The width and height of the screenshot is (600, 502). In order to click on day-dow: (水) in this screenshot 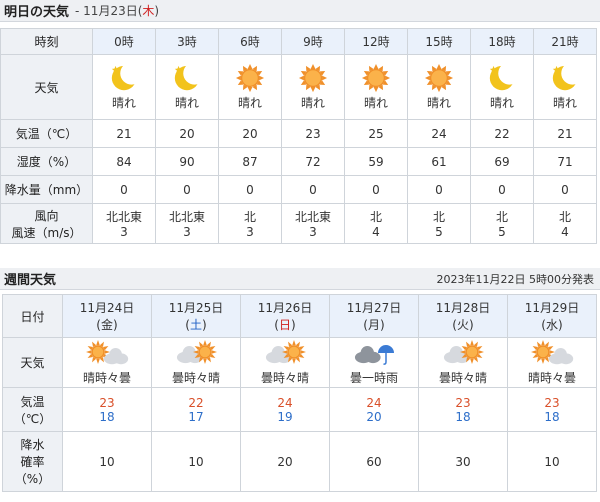, I will do `click(552, 325)`.